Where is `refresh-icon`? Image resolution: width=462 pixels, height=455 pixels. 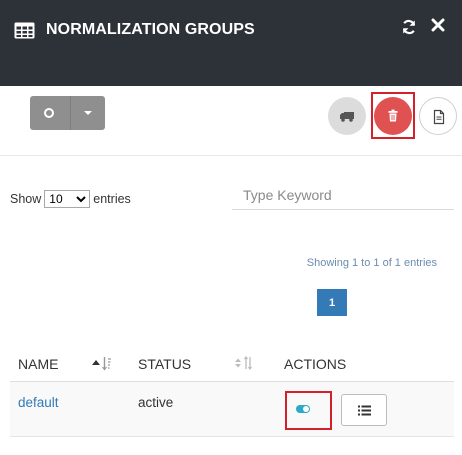 refresh-icon is located at coordinates (409, 27).